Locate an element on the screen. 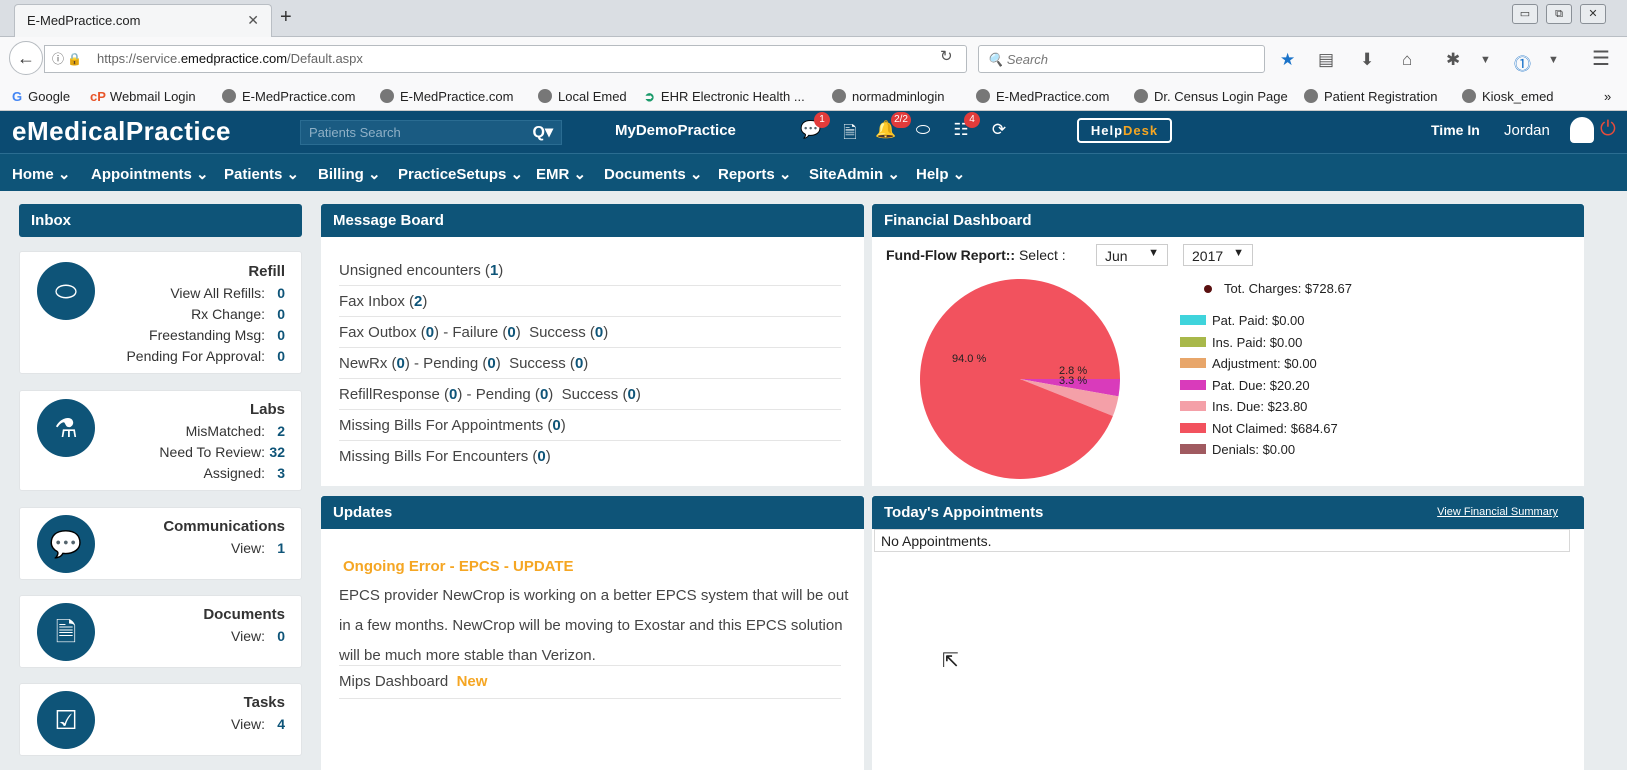  sync-icon: ⓵ is located at coordinates (1522, 62).